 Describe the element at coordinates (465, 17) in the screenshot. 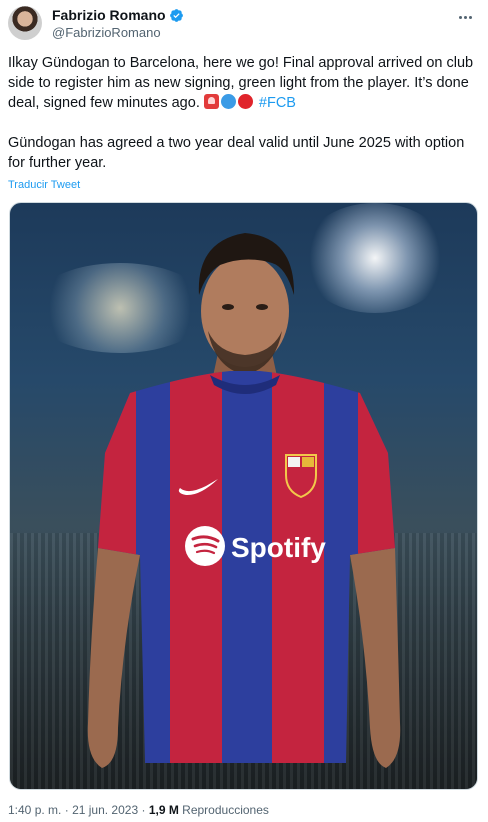

I see `more-options-icon` at that location.